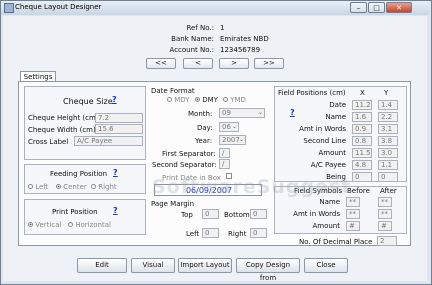 The width and height of the screenshot is (432, 285). Describe the element at coordinates (316, 214) in the screenshot. I see `amt-words-symbol-label: Amt in Words` at that location.